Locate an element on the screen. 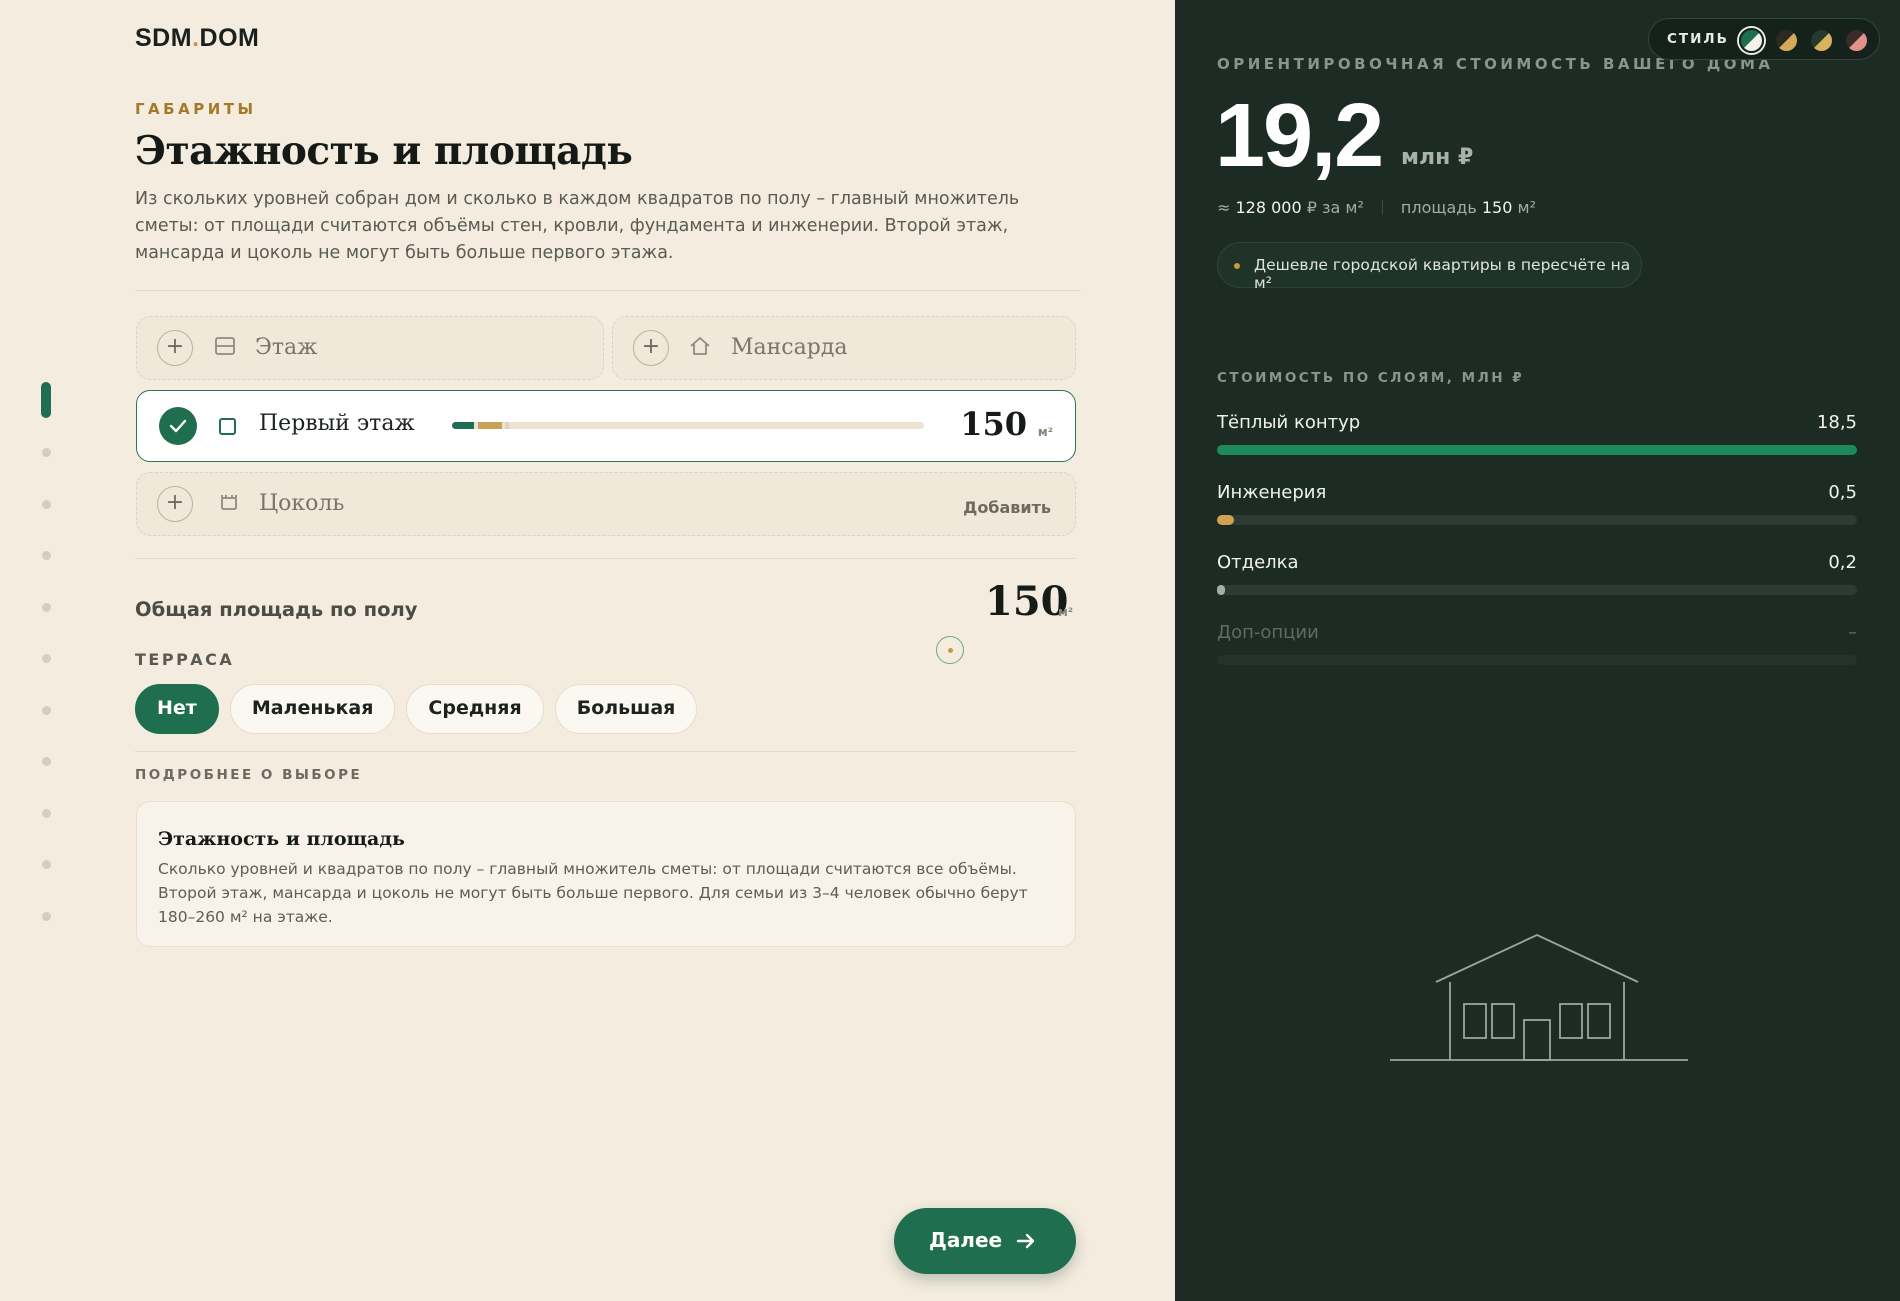  next-button-label: Далее is located at coordinates (966, 1240).